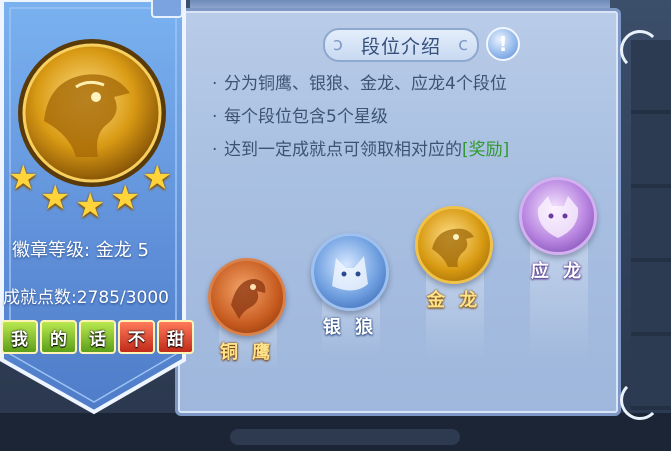  What do you see at coordinates (247, 297) in the screenshot?
I see `eagle-icon` at bounding box center [247, 297].